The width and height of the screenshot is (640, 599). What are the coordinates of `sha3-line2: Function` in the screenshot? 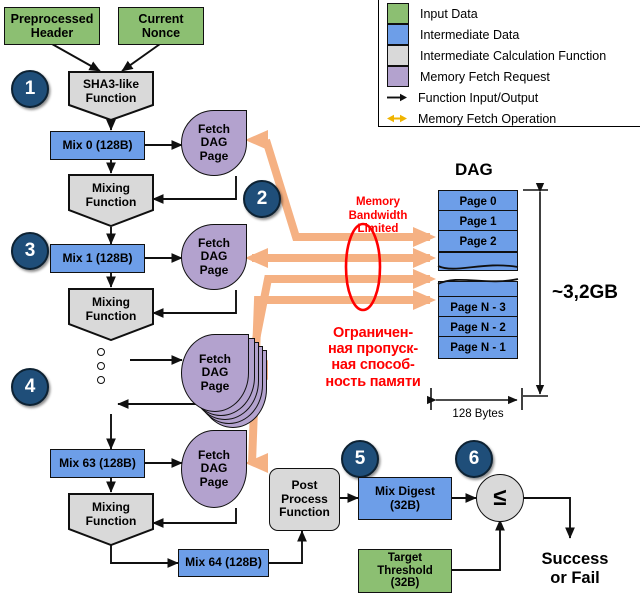 It's located at (111, 97).